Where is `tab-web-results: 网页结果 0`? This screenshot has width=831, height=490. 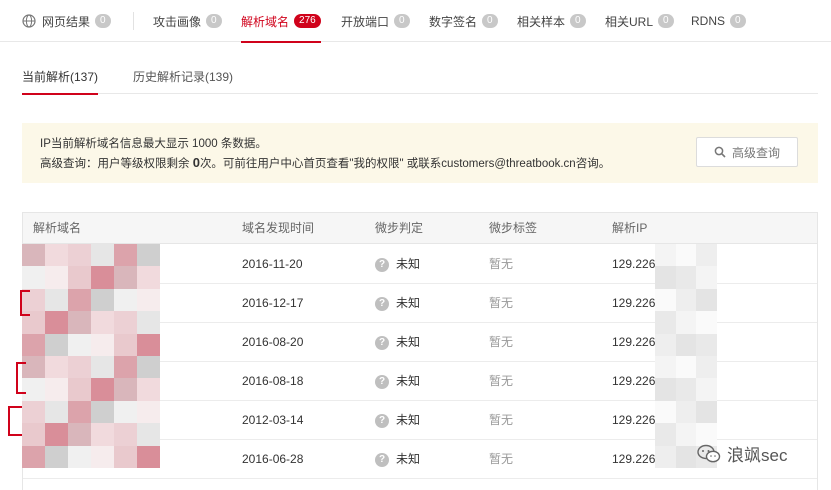 tab-web-results: 网页结果 0 is located at coordinates (66, 21).